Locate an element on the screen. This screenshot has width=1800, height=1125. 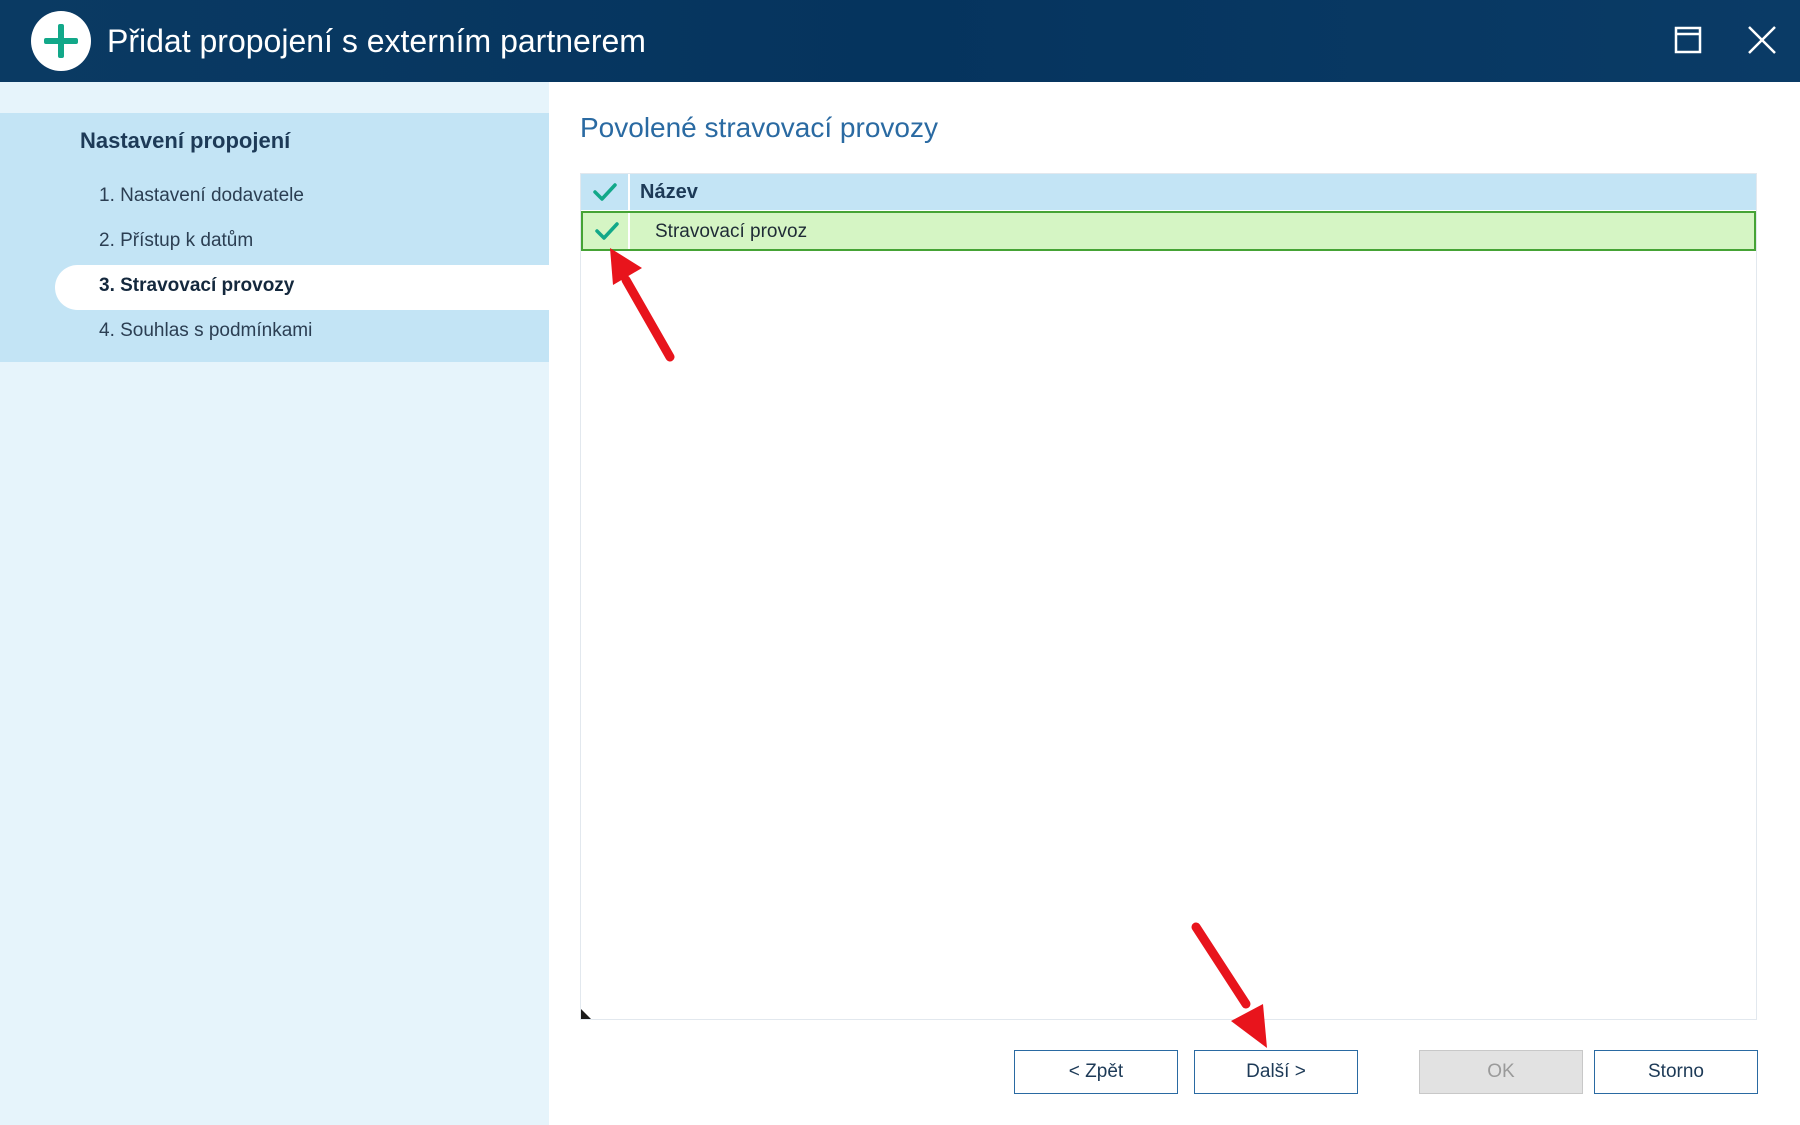
sidebar-heading: Nastavení propojení is located at coordinates (185, 140).